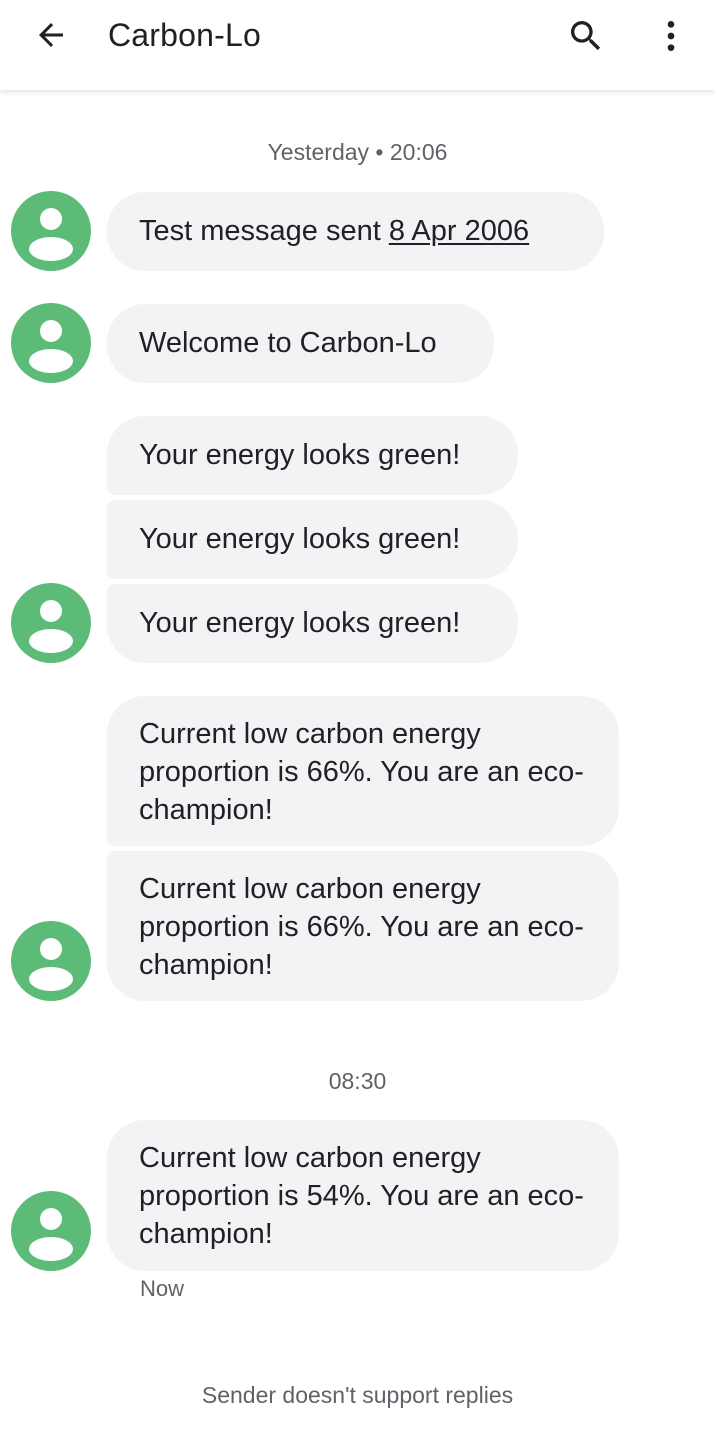 The image size is (715, 1434). I want to click on back-button, so click(51, 35).